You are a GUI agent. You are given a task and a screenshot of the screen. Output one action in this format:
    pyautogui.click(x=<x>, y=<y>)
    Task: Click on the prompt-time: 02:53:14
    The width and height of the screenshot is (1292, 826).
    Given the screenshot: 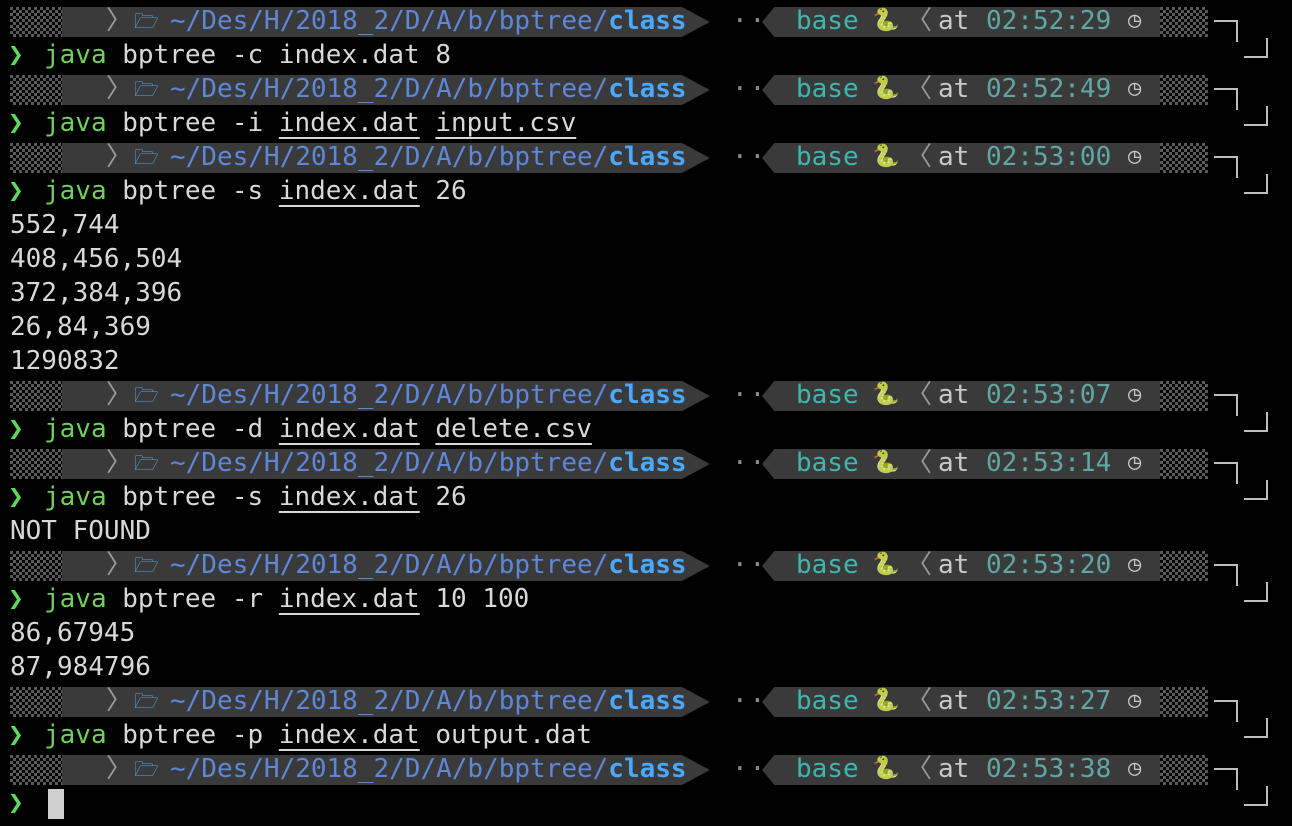 What is the action you would take?
    pyautogui.click(x=1049, y=463)
    